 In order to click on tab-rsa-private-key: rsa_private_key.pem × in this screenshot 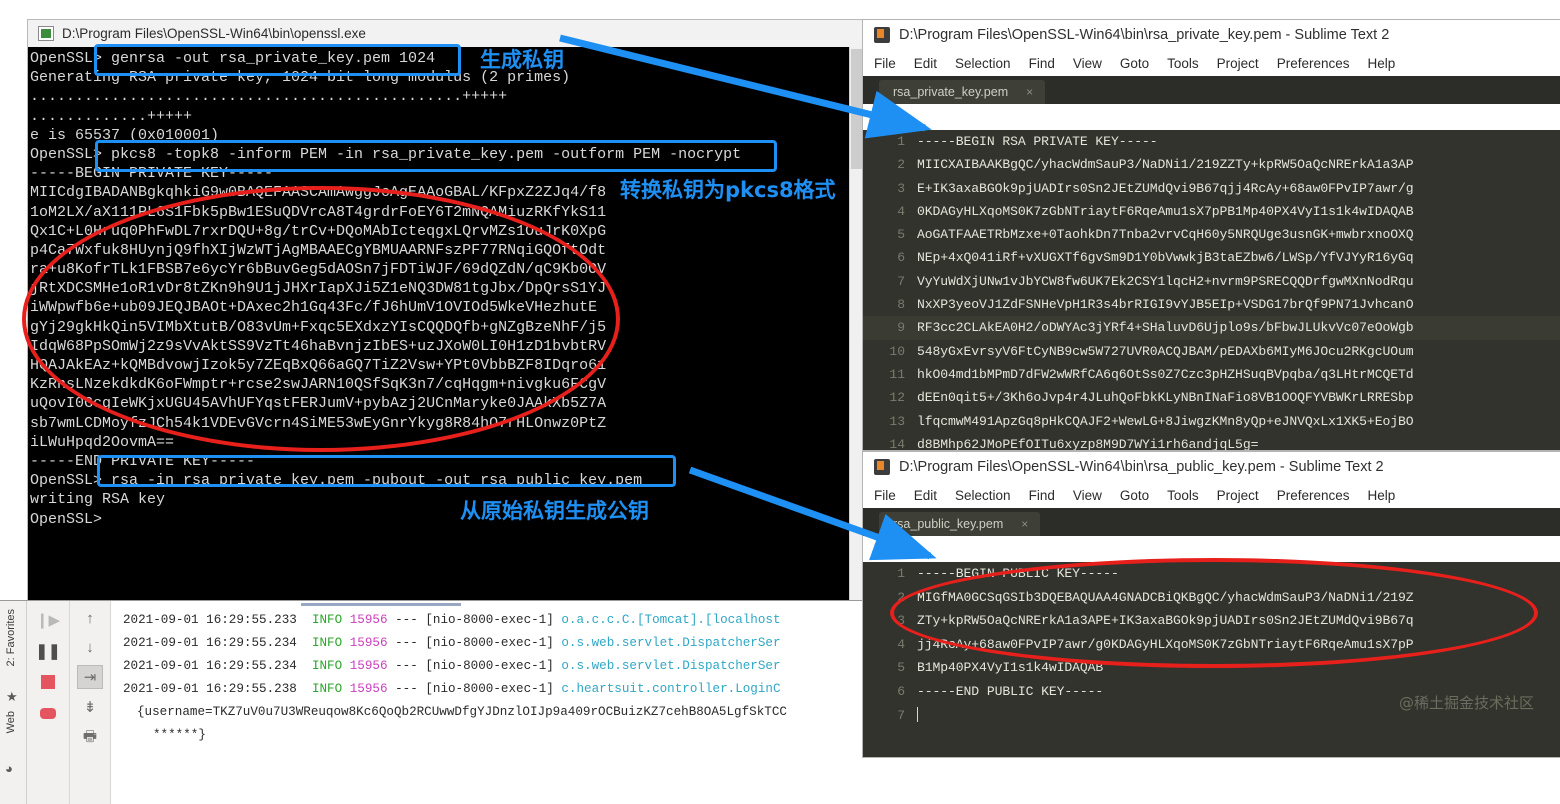, I will do `click(962, 92)`.